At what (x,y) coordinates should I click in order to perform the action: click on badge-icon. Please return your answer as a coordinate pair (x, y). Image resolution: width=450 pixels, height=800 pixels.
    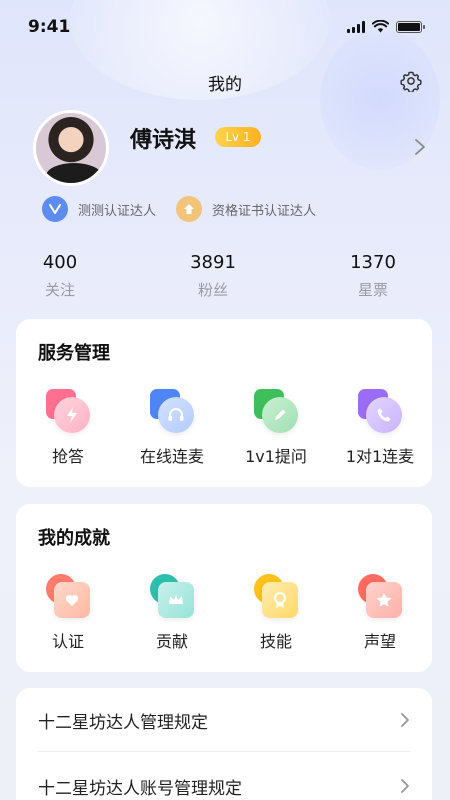
    Looking at the image, I should click on (189, 209).